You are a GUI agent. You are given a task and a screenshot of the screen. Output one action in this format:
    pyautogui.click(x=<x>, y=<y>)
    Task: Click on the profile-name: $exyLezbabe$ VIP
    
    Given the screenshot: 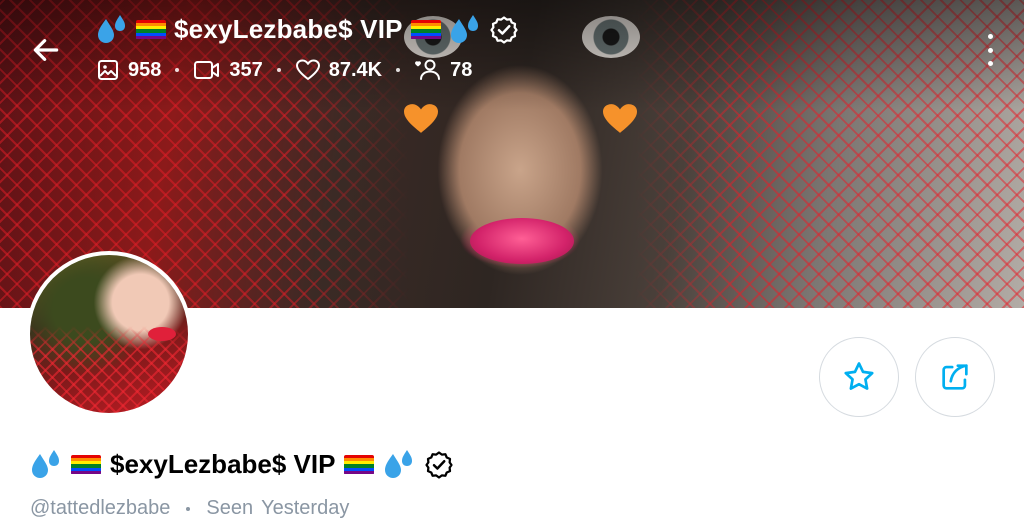 What is the action you would take?
    pyautogui.click(x=223, y=464)
    